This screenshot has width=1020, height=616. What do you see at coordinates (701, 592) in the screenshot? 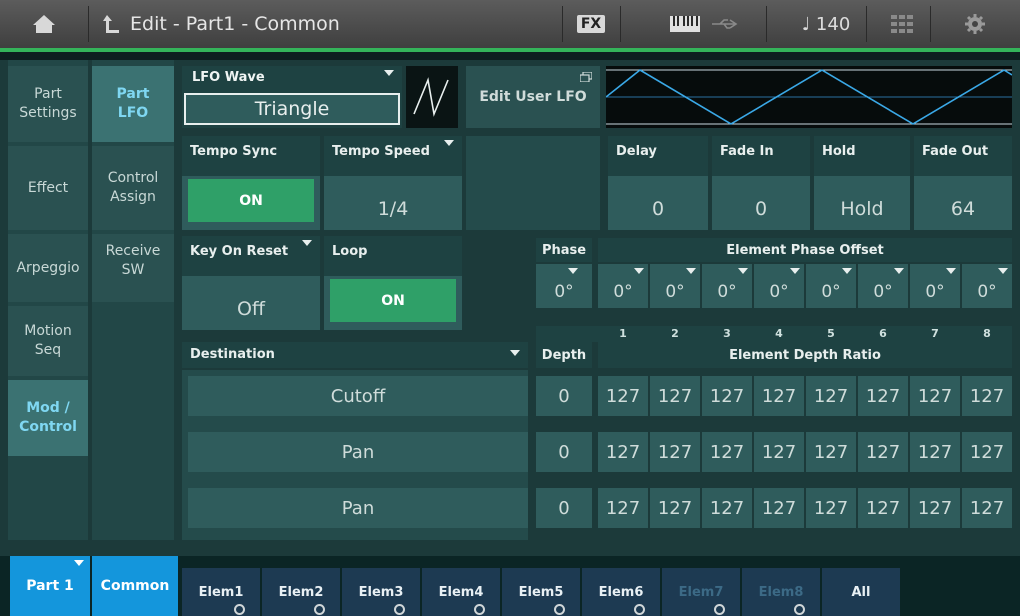
I see `element-tab-7: Elem7` at bounding box center [701, 592].